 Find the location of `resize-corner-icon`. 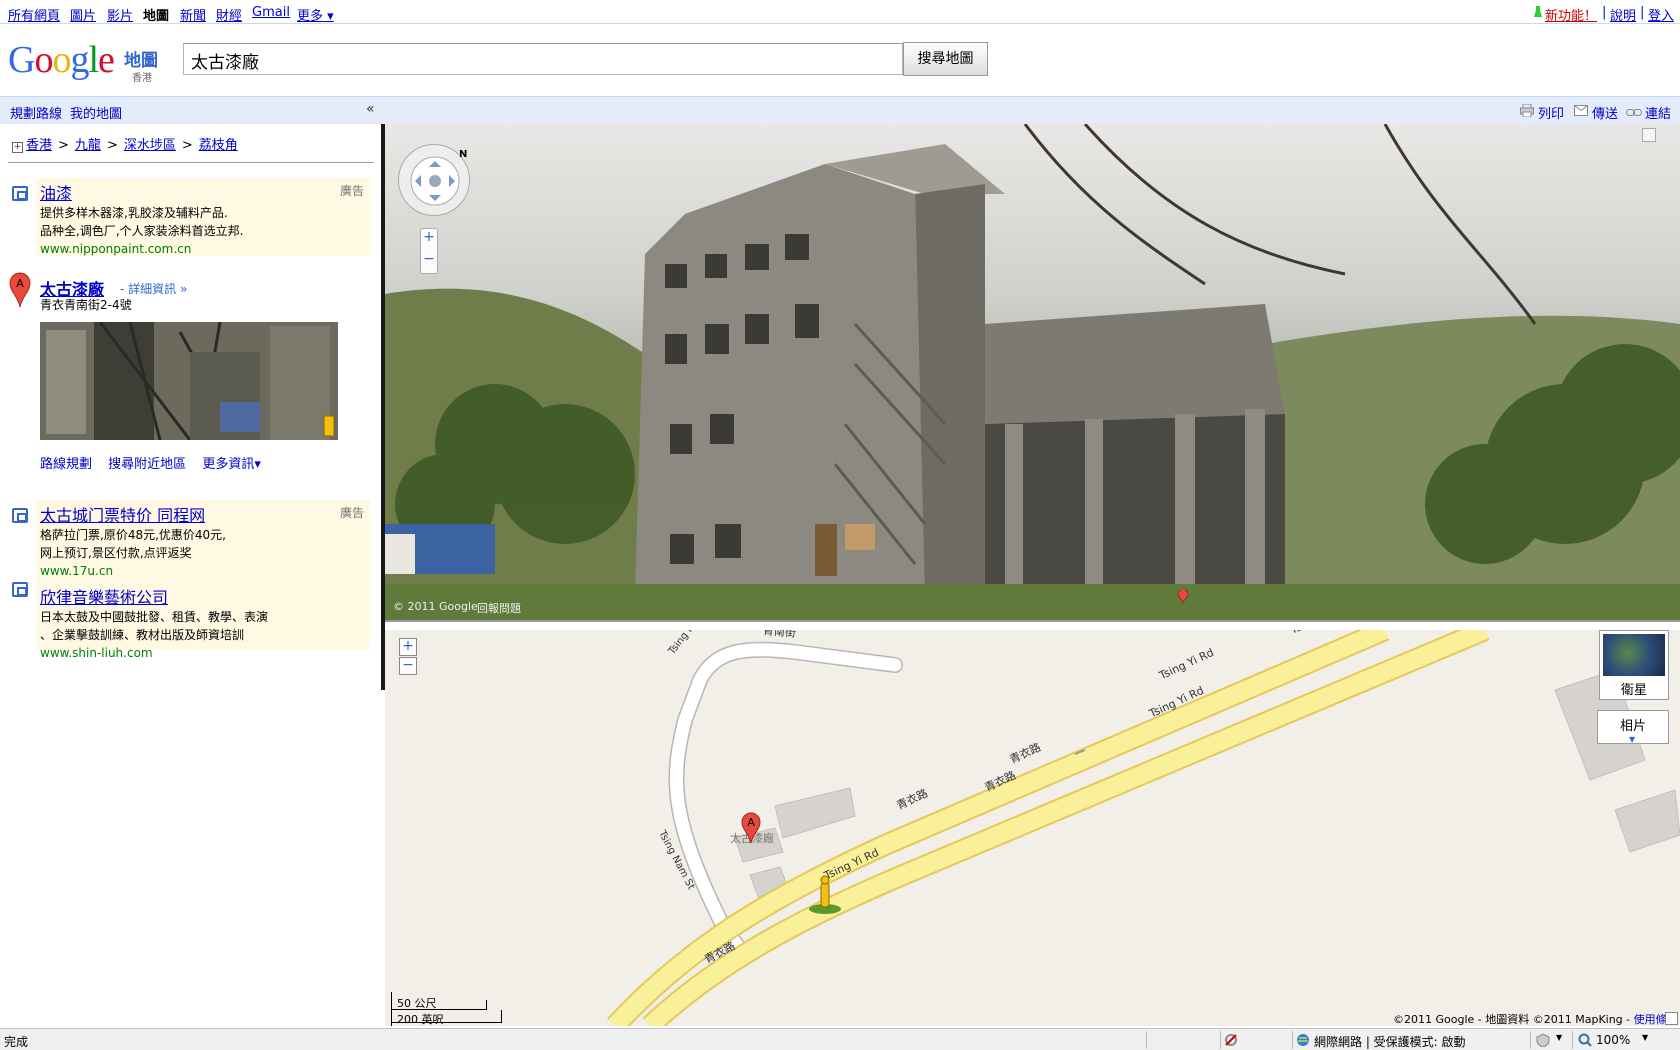

resize-corner-icon is located at coordinates (1671, 1018).